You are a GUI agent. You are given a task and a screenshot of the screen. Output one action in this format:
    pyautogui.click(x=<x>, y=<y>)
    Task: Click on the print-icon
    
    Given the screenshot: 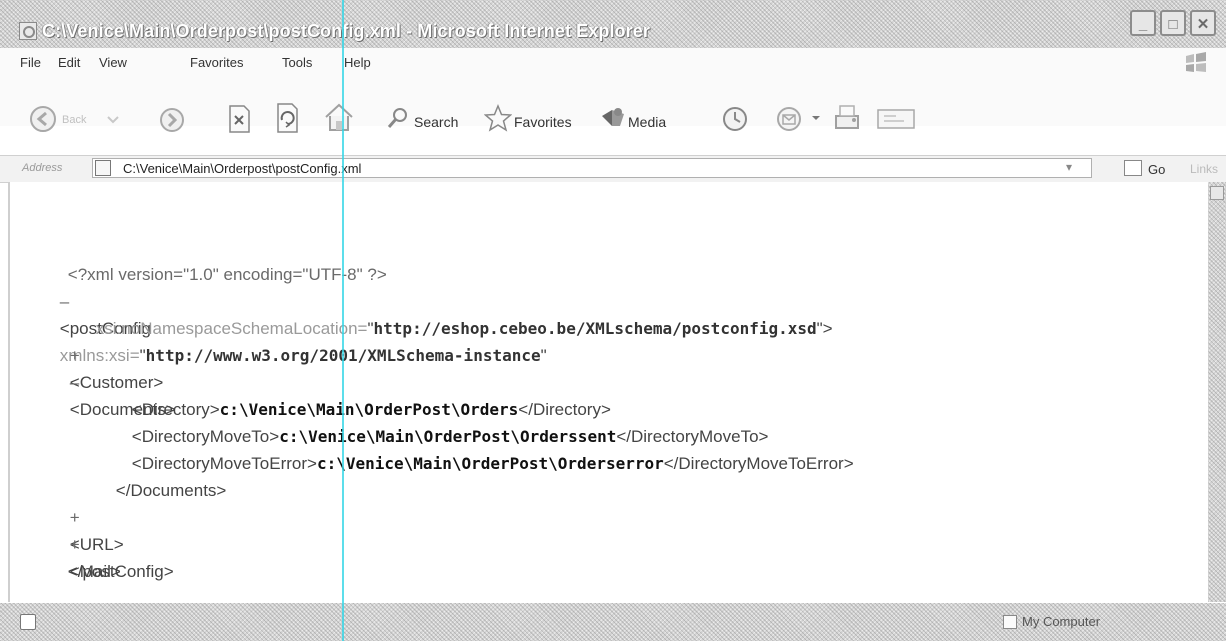 What is the action you would take?
    pyautogui.click(x=847, y=118)
    